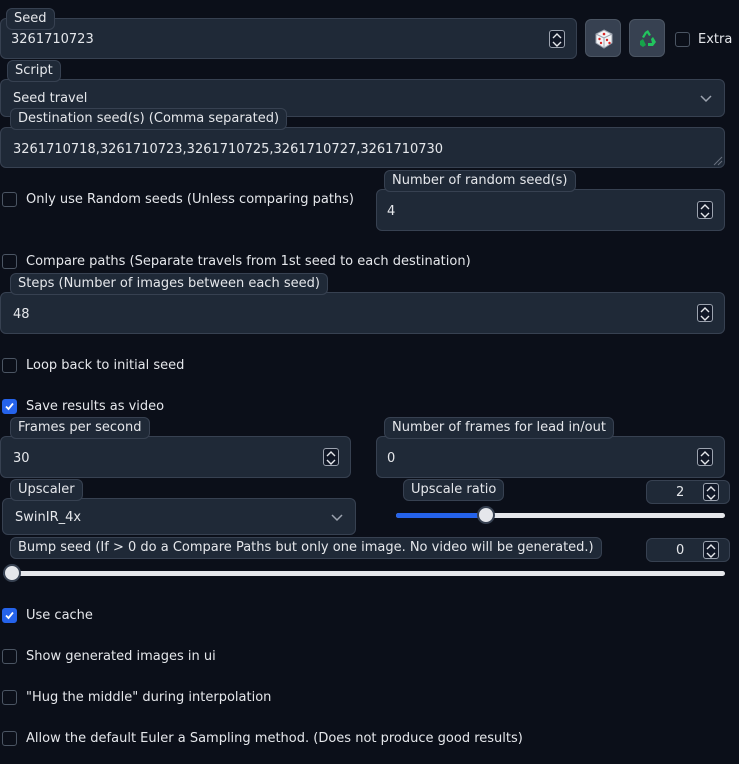 The width and height of the screenshot is (739, 764). Describe the element at coordinates (34, 71) in the screenshot. I see `script-label: Script` at that location.